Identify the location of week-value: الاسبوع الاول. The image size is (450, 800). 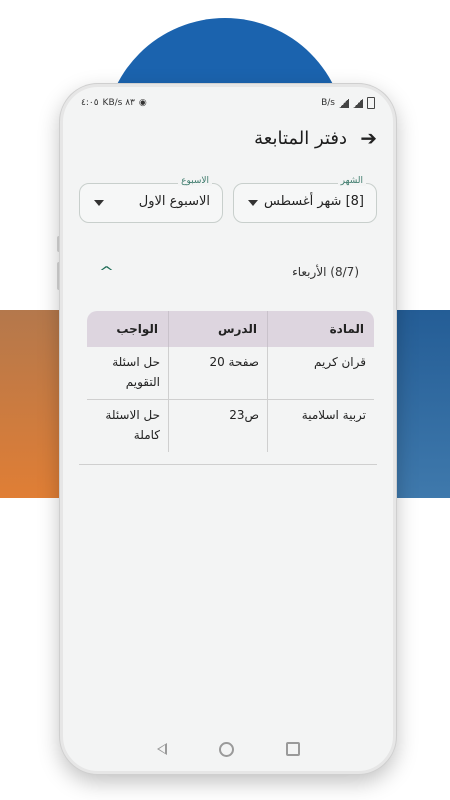
(174, 201).